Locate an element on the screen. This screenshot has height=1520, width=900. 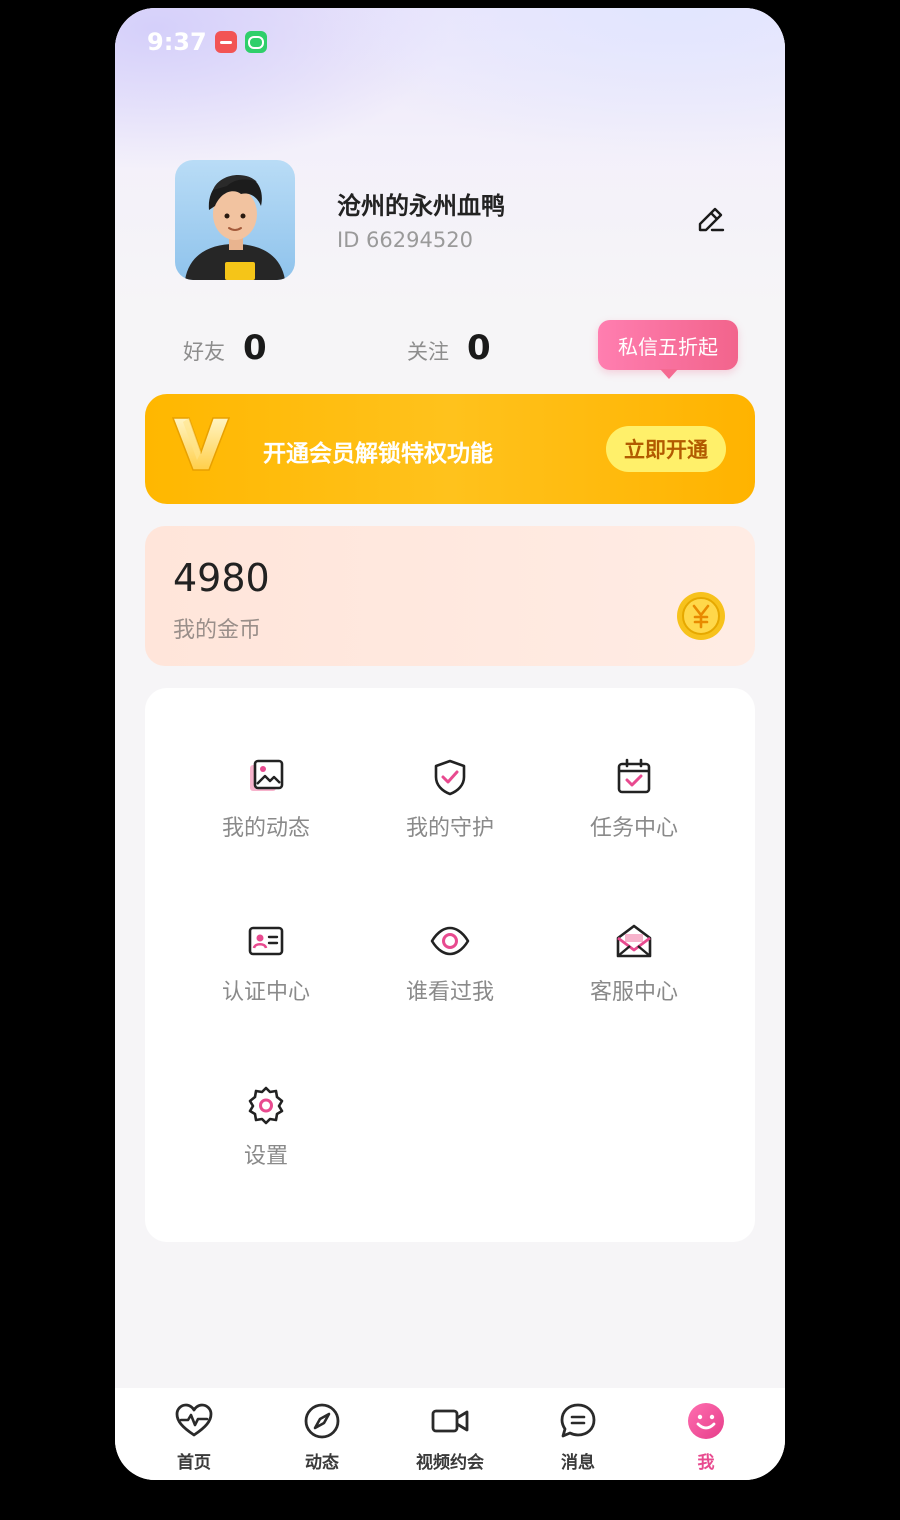
menu-label: 我的守护 is located at coordinates (449, 828).